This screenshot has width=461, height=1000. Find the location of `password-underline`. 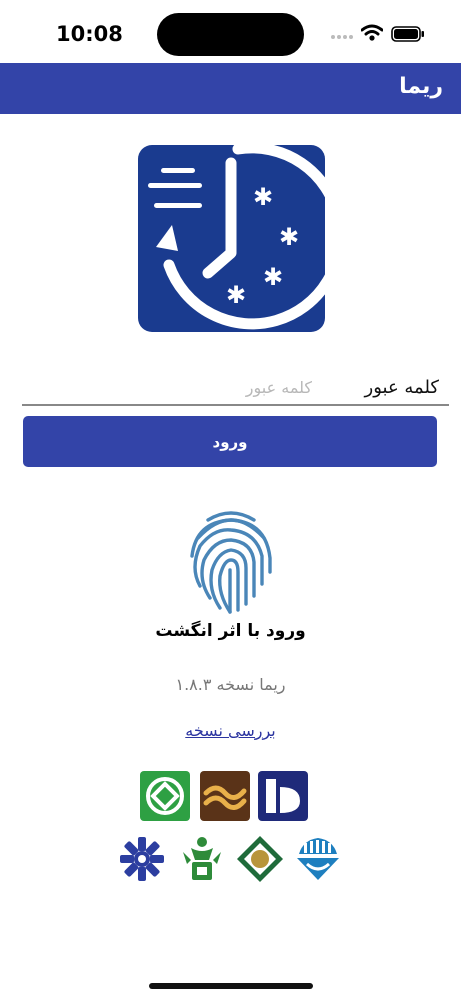

password-underline is located at coordinates (235, 405).